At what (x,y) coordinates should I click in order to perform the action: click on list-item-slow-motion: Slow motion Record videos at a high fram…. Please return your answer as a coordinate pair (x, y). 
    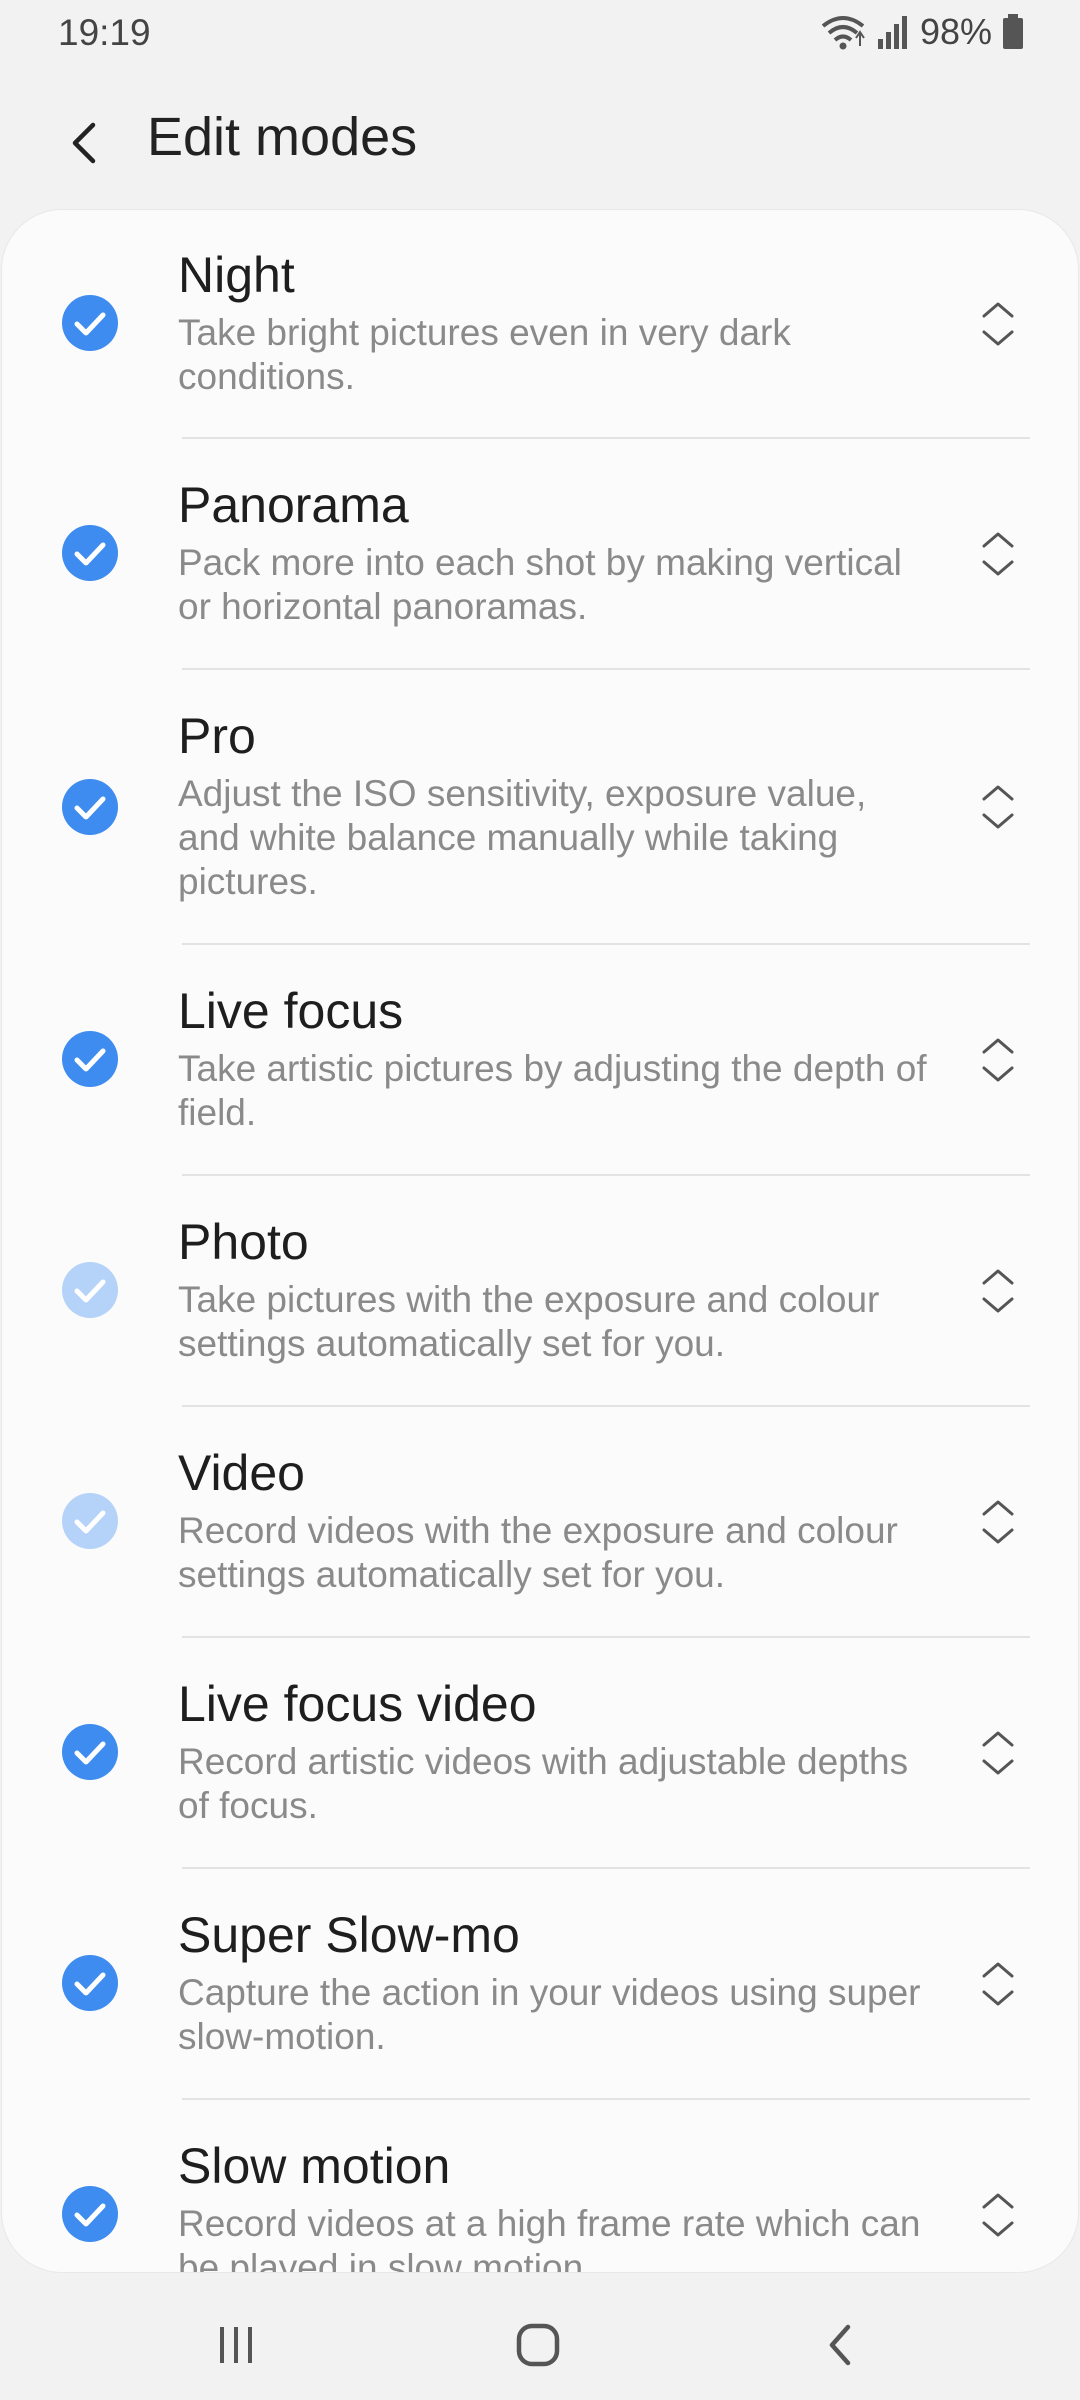
    Looking at the image, I should click on (540, 2186).